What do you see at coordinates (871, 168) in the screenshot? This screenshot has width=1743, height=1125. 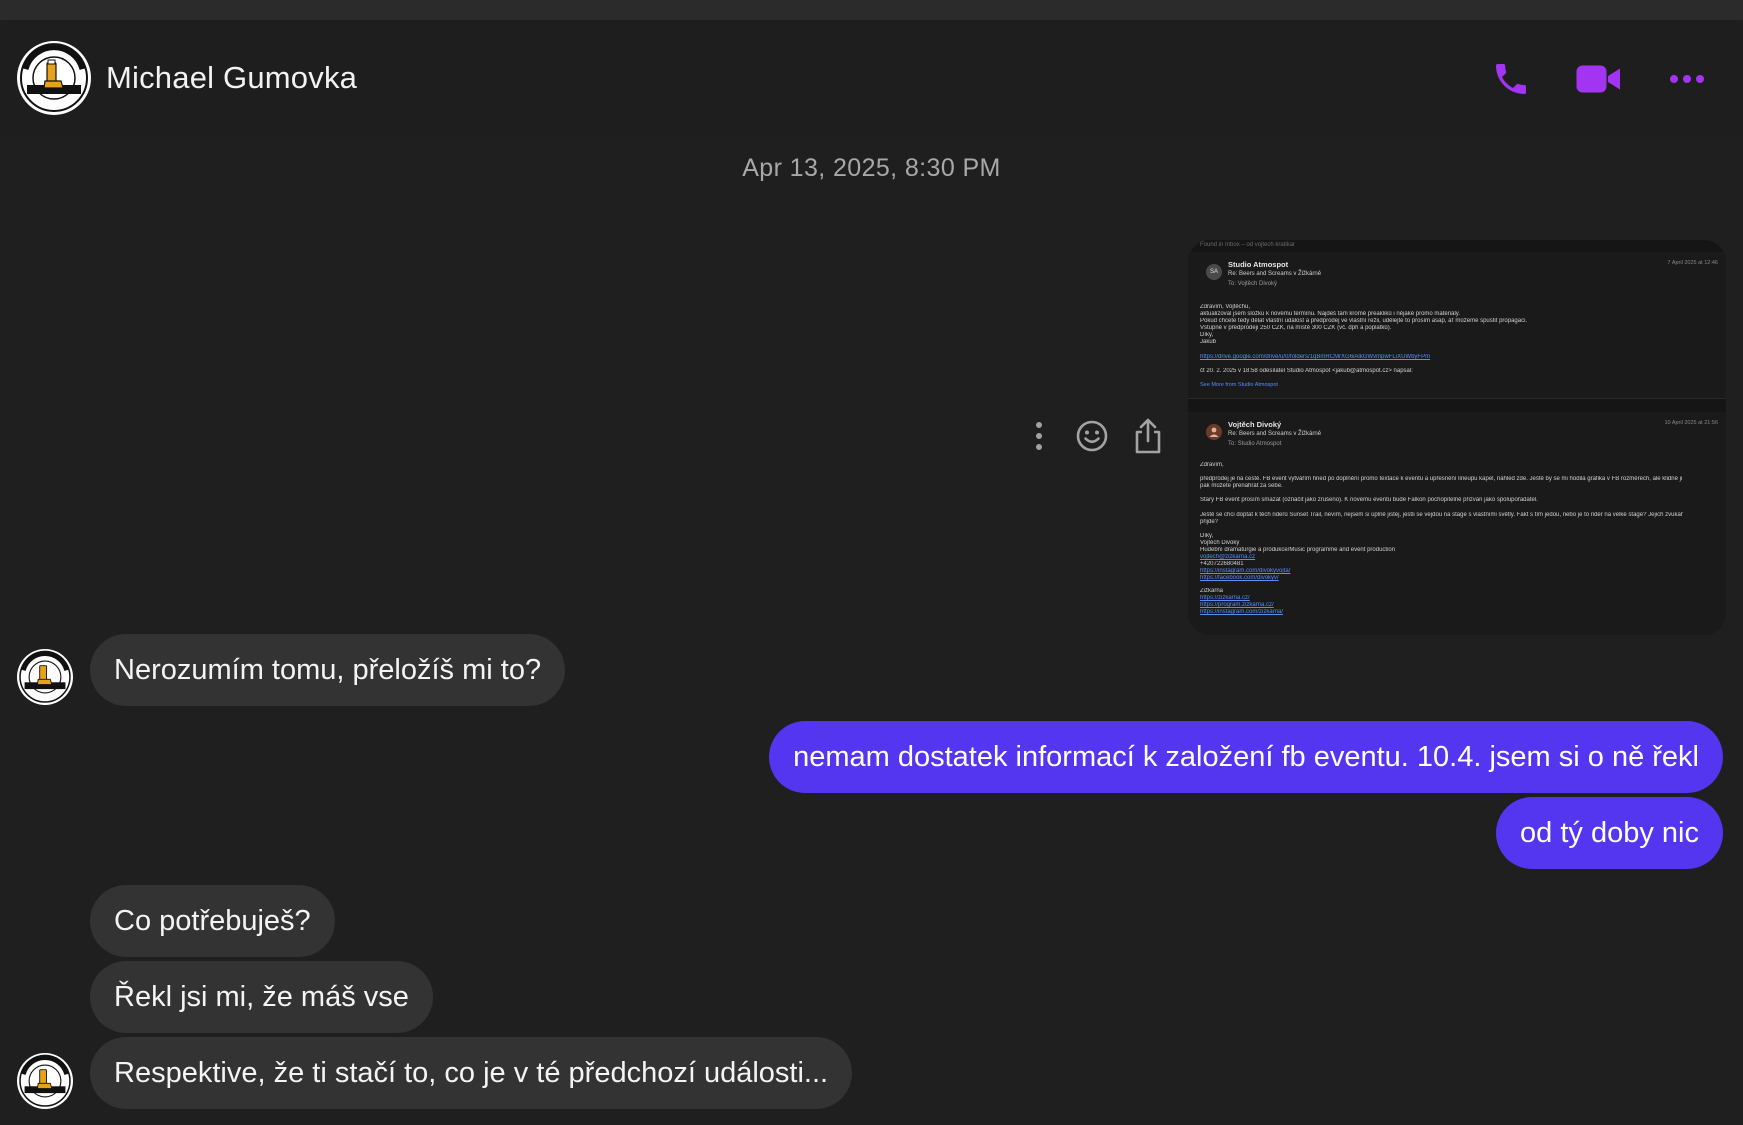 I see `message-timestamp: Apr 13, 2025, 8:30 PM` at bounding box center [871, 168].